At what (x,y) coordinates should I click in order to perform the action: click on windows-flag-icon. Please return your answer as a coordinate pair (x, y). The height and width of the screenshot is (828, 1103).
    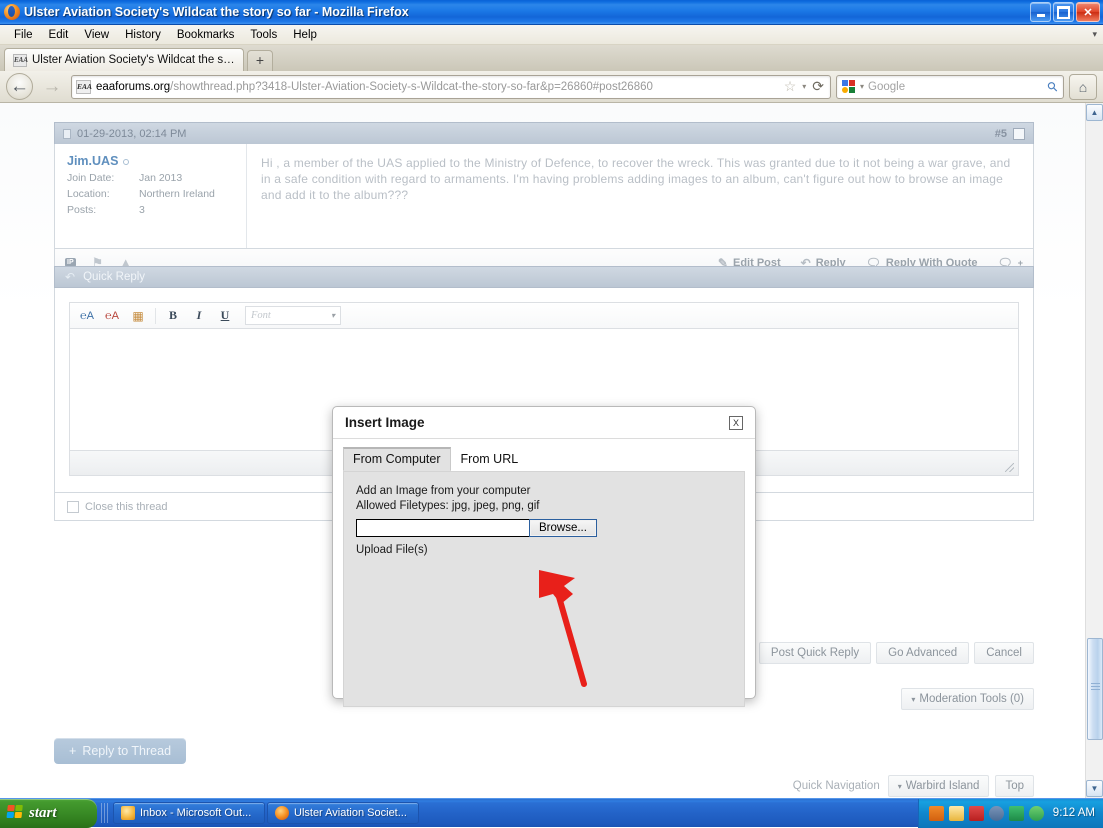
    Looking at the image, I should click on (15, 813).